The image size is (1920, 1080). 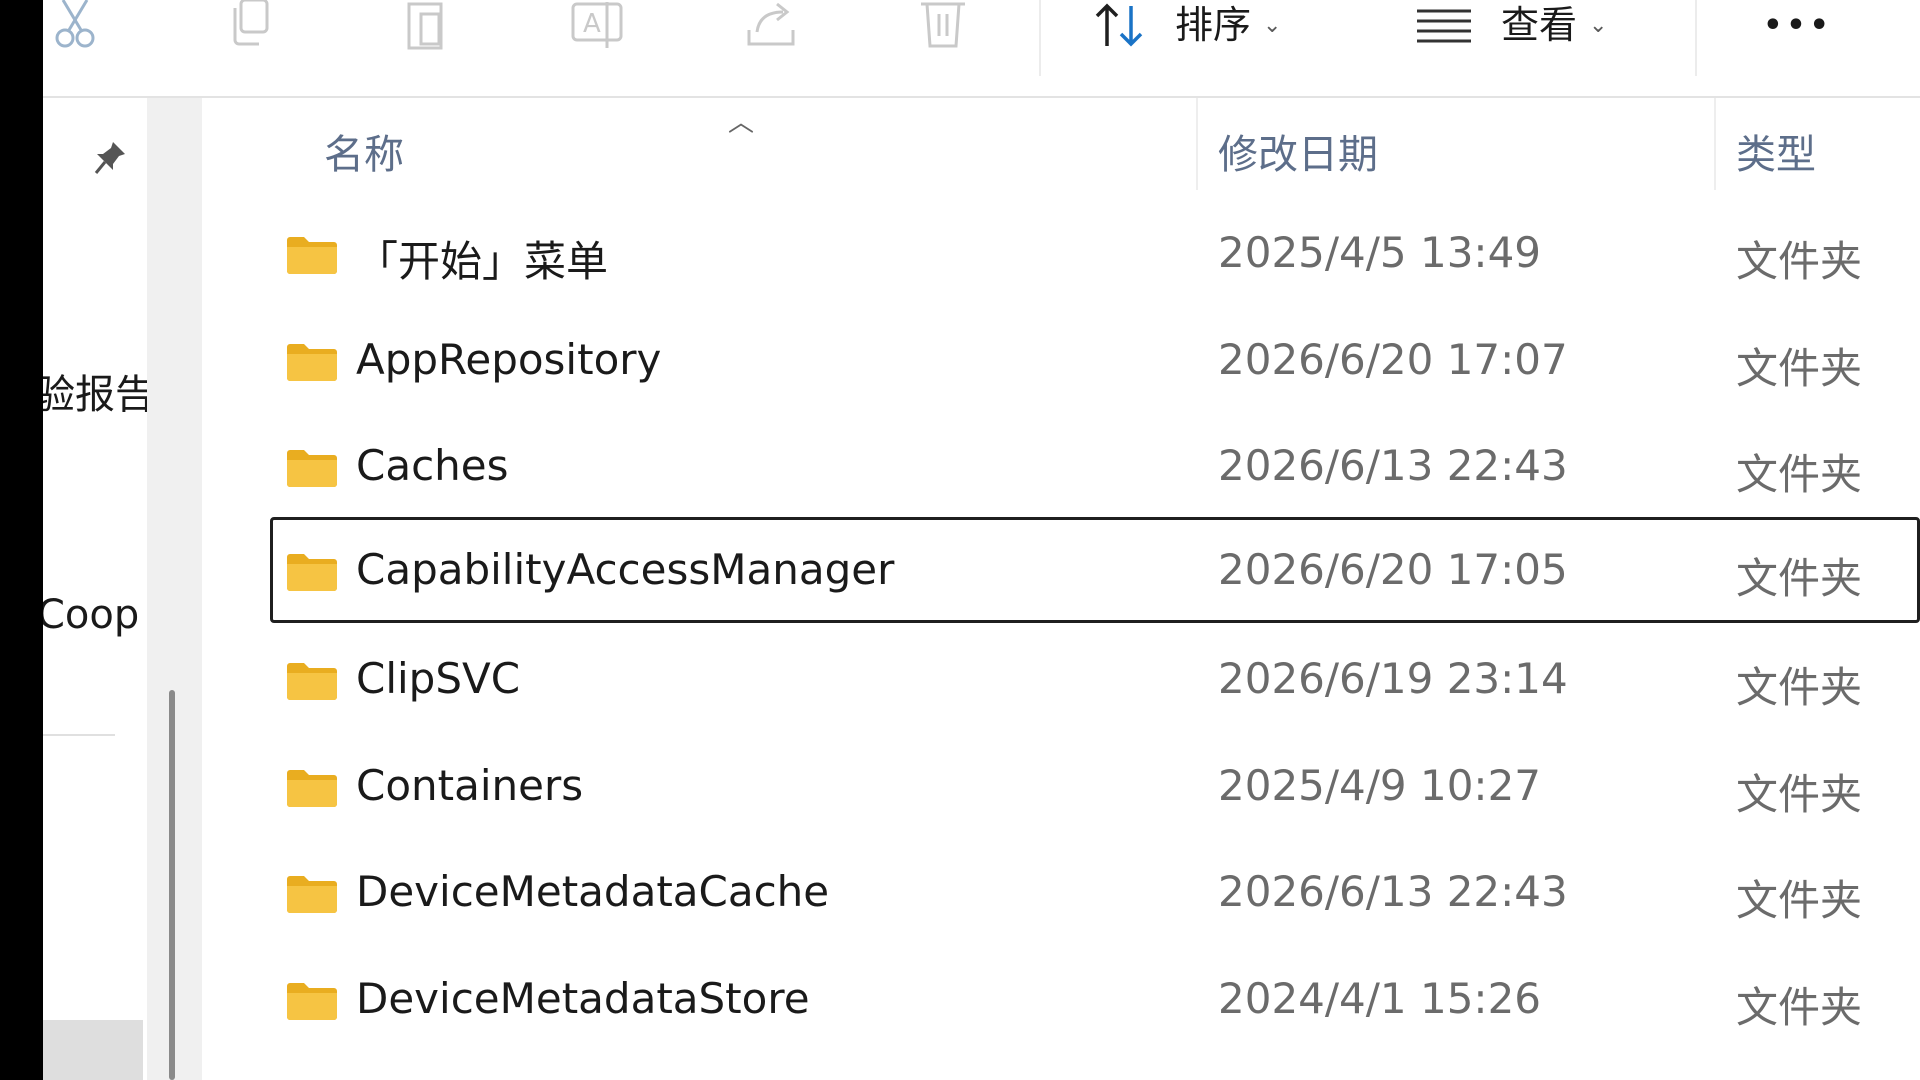 I want to click on column-header-name: 名称, so click(x=364, y=151).